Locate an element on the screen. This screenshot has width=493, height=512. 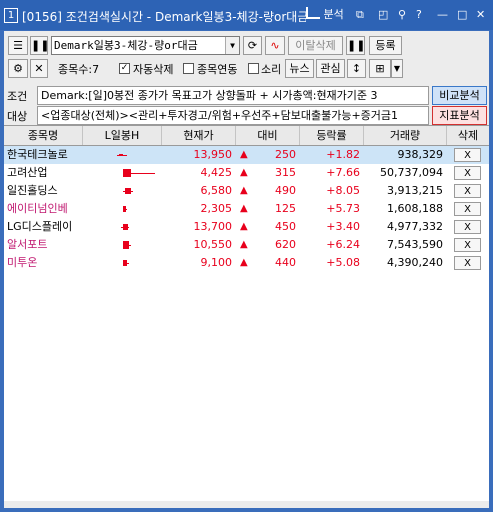
gear-icon: ⚙ is located at coordinates (18, 68).